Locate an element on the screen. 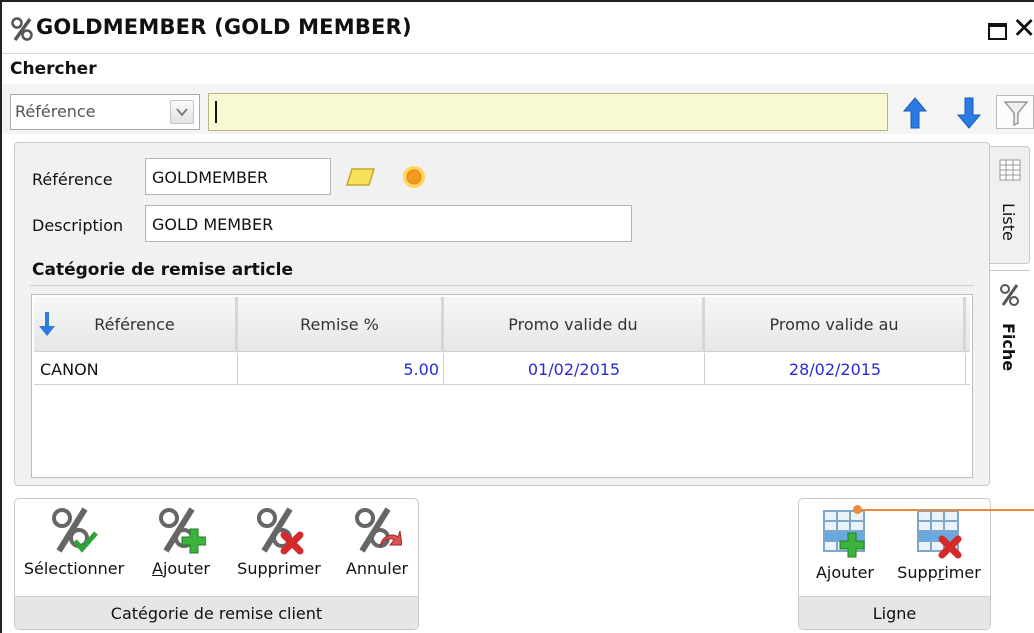  callout-line is located at coordinates (945, 510).